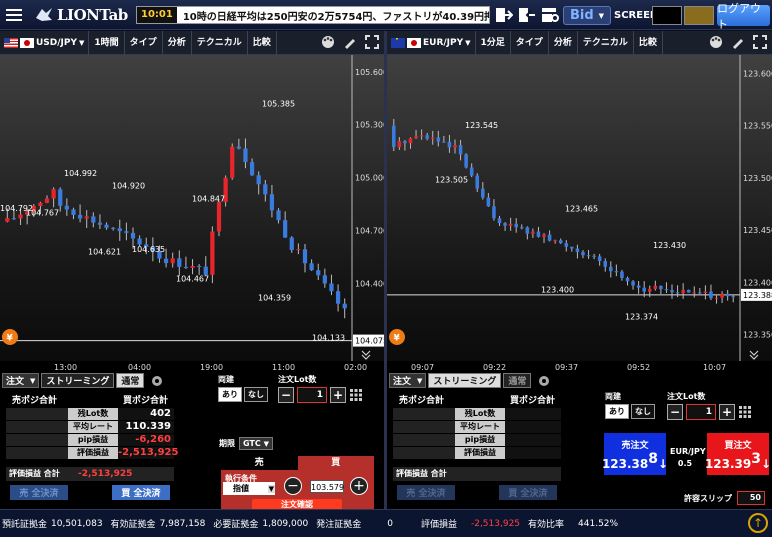 The height and width of the screenshot is (537, 772). Describe the element at coordinates (327, 486) in the screenshot. I see `price-input: 103.579` at that location.